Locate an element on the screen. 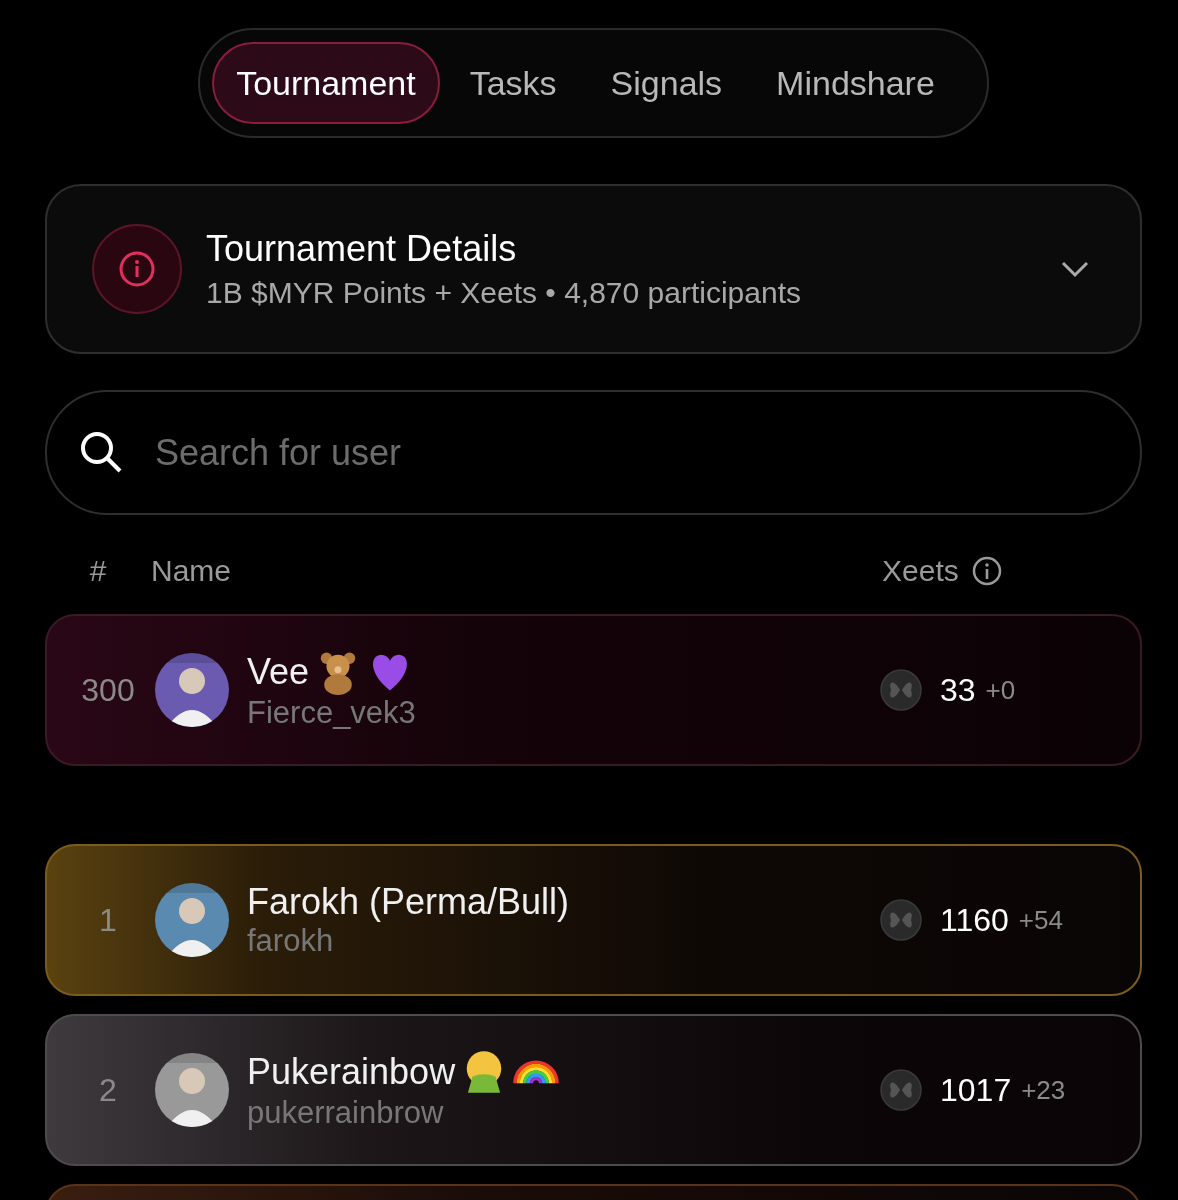  tournament-details-card: Tournament Details 1B $MYR Points + Xeets • 4,870 participants is located at coordinates (593, 269).